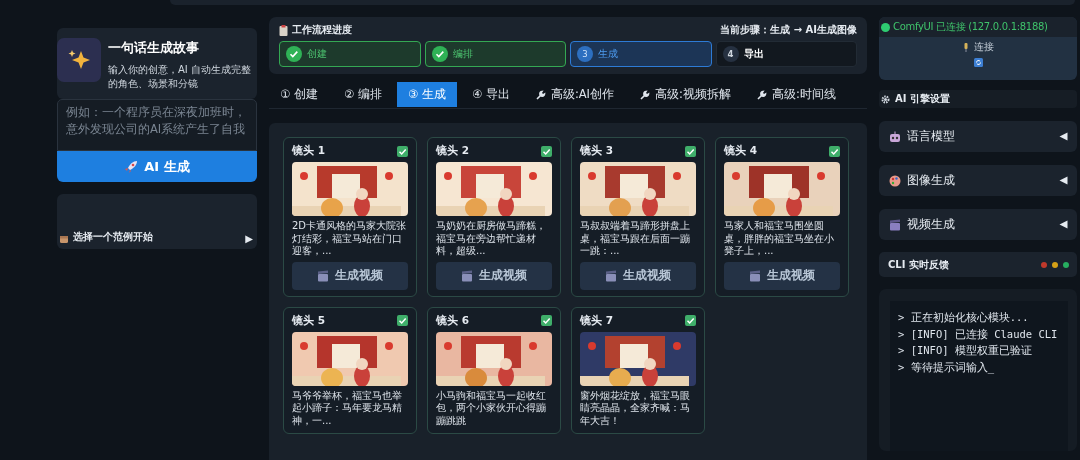 This screenshot has height=460, width=1080. Describe the element at coordinates (249, 238) in the screenshot. I see `expand-toggle: ▶` at that location.